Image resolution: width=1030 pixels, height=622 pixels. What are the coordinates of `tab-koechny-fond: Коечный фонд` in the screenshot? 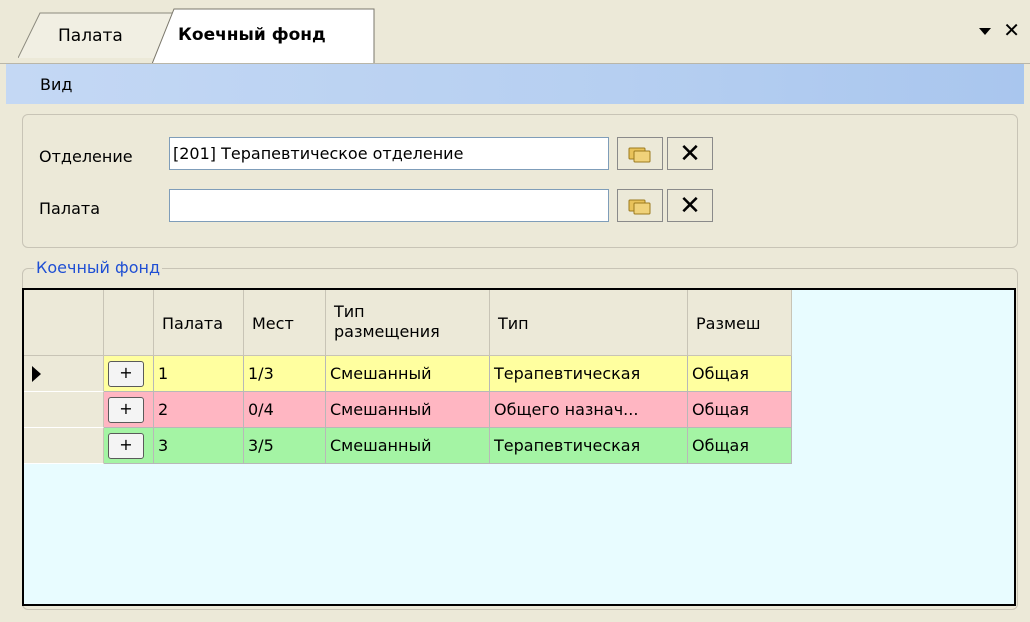 It's located at (264, 36).